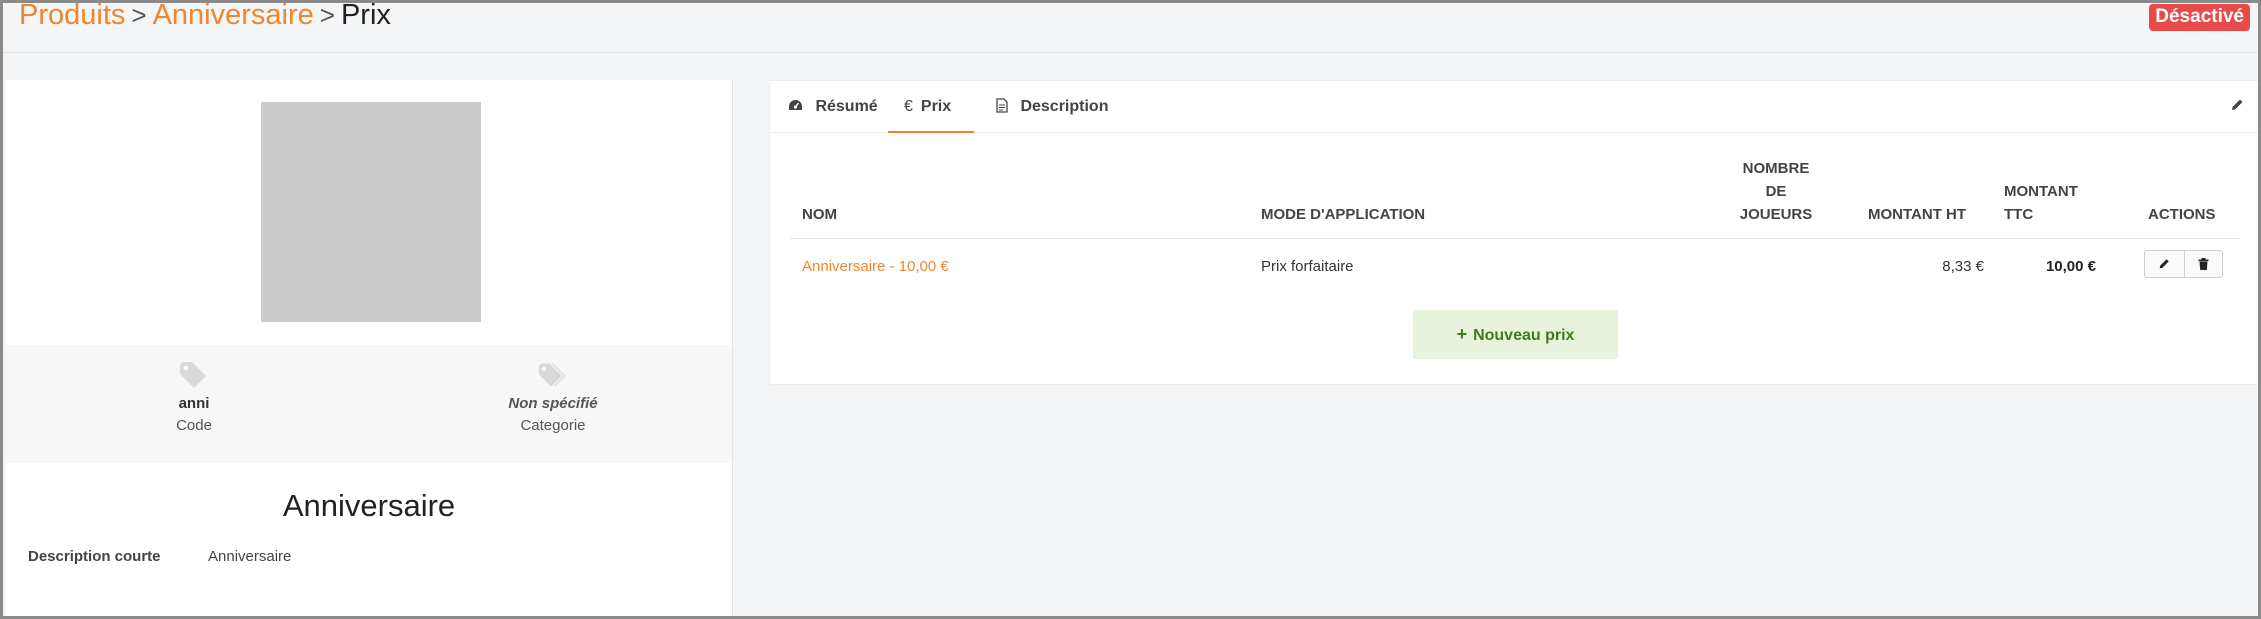 Image resolution: width=2261 pixels, height=619 pixels. What do you see at coordinates (797, 106) in the screenshot?
I see `dashboard-icon` at bounding box center [797, 106].